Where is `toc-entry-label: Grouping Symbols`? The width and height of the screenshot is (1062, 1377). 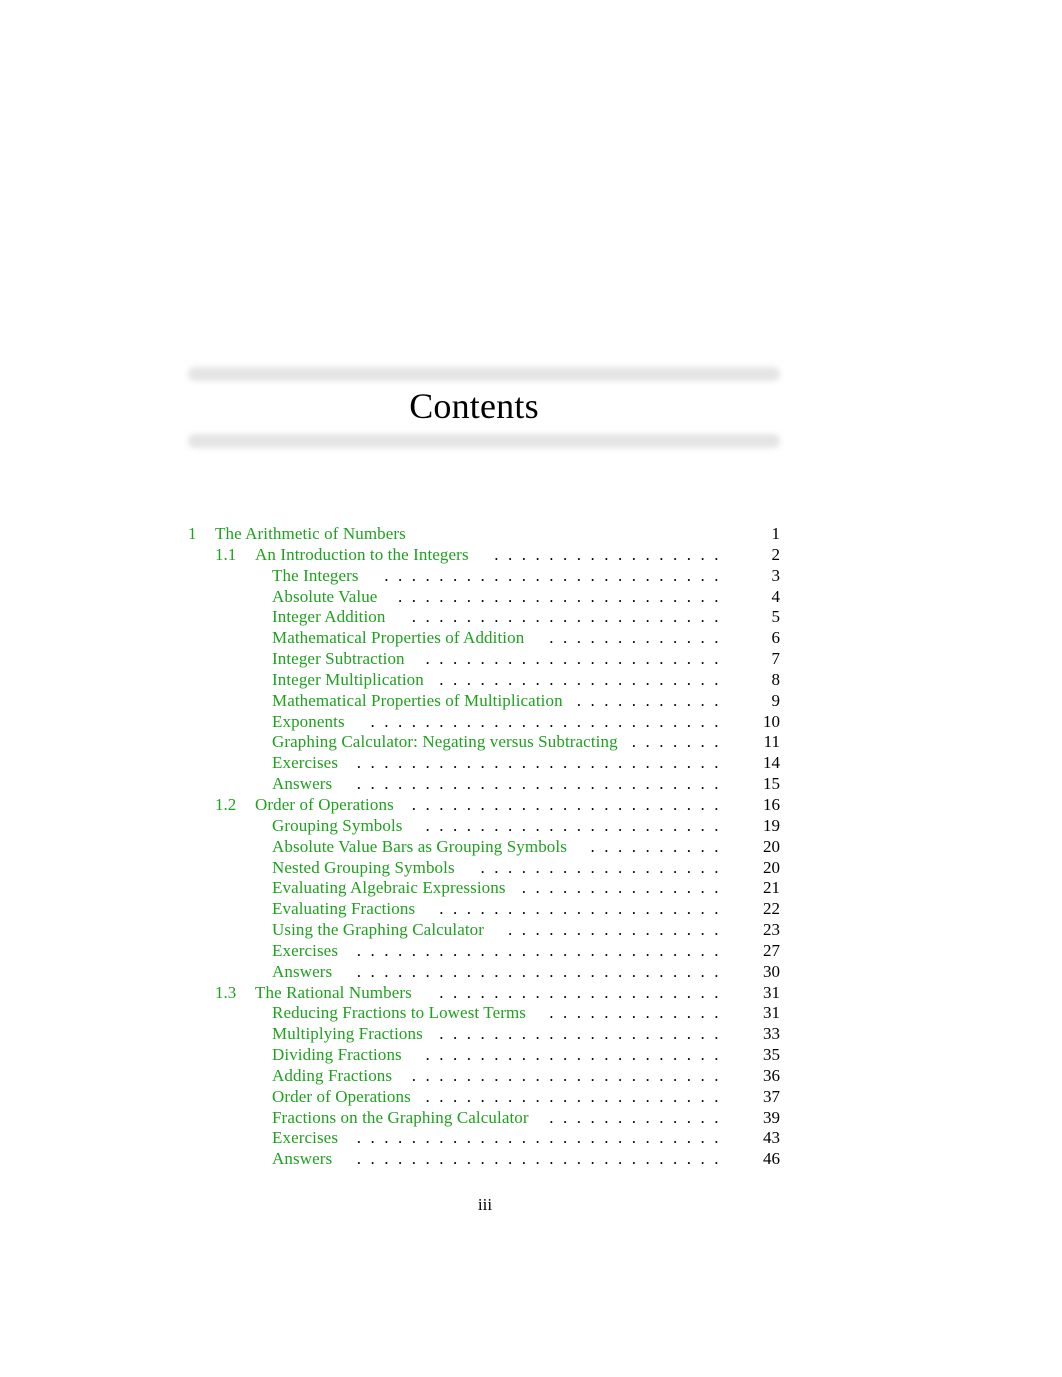 toc-entry-label: Grouping Symbols is located at coordinates (337, 826).